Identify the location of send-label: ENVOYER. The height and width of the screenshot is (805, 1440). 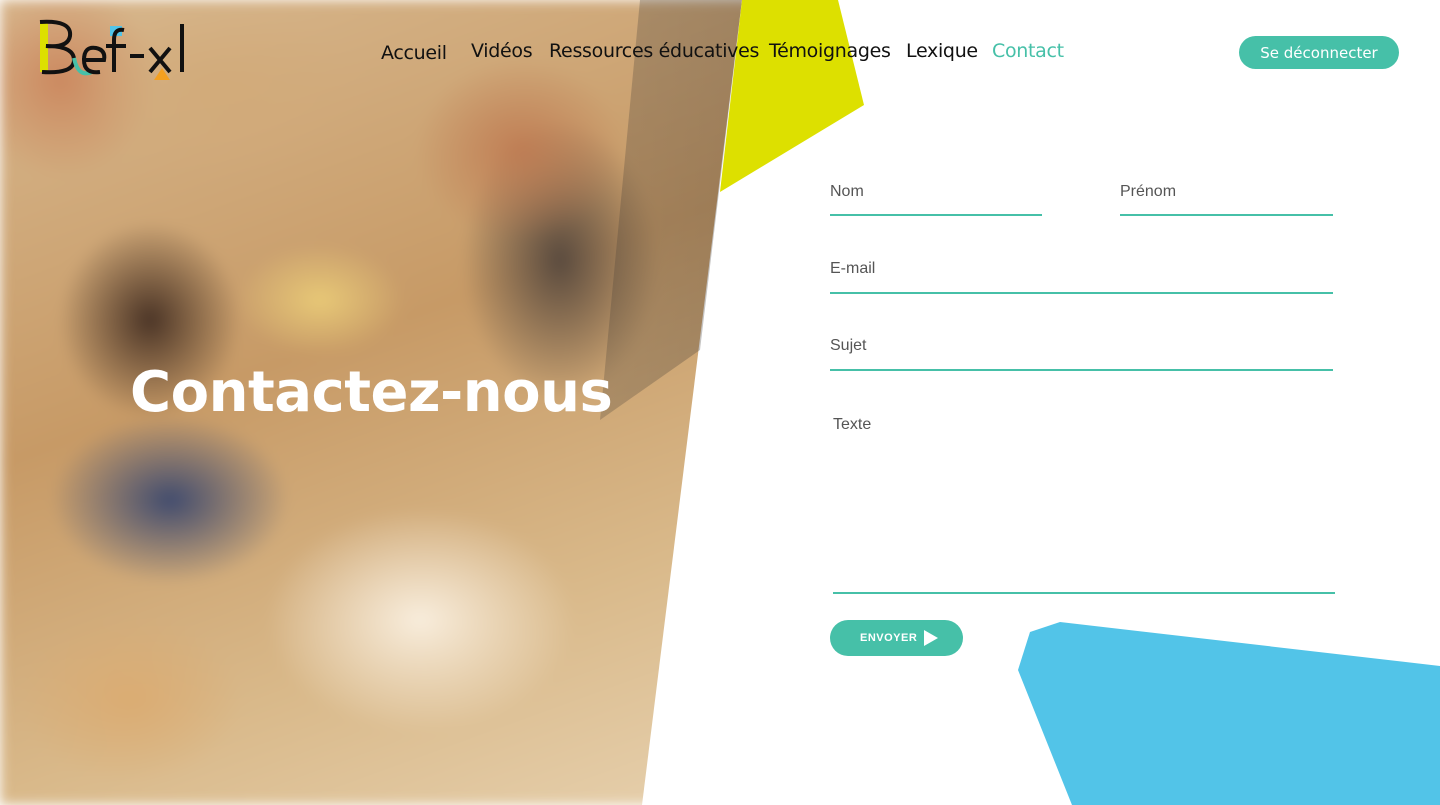
(889, 638).